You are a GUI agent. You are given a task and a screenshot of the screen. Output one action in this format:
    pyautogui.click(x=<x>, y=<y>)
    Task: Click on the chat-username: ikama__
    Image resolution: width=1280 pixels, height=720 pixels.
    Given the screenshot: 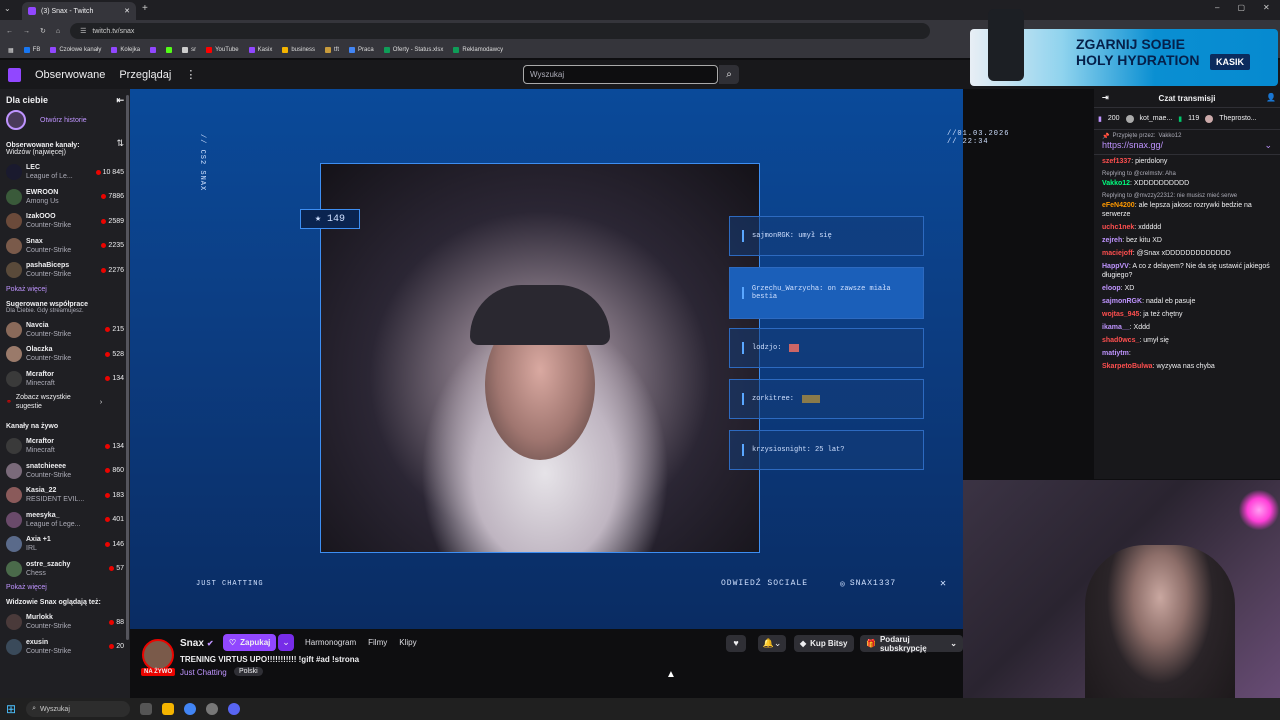 What is the action you would take?
    pyautogui.click(x=1116, y=327)
    